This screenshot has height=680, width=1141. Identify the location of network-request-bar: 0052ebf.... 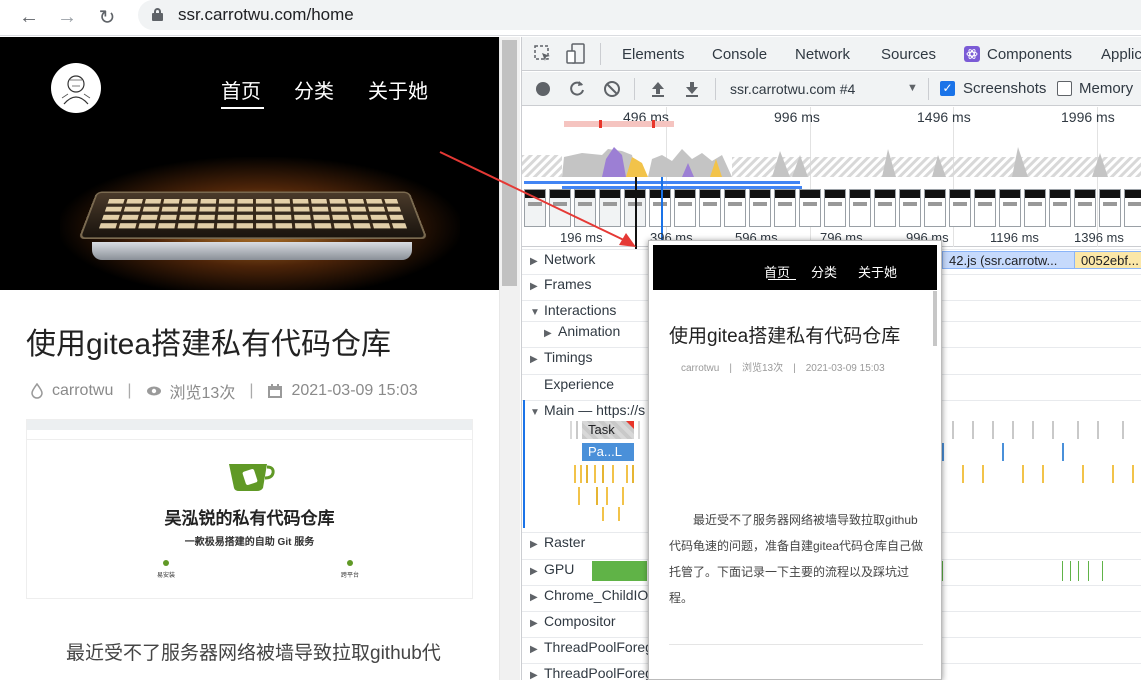
(1107, 260).